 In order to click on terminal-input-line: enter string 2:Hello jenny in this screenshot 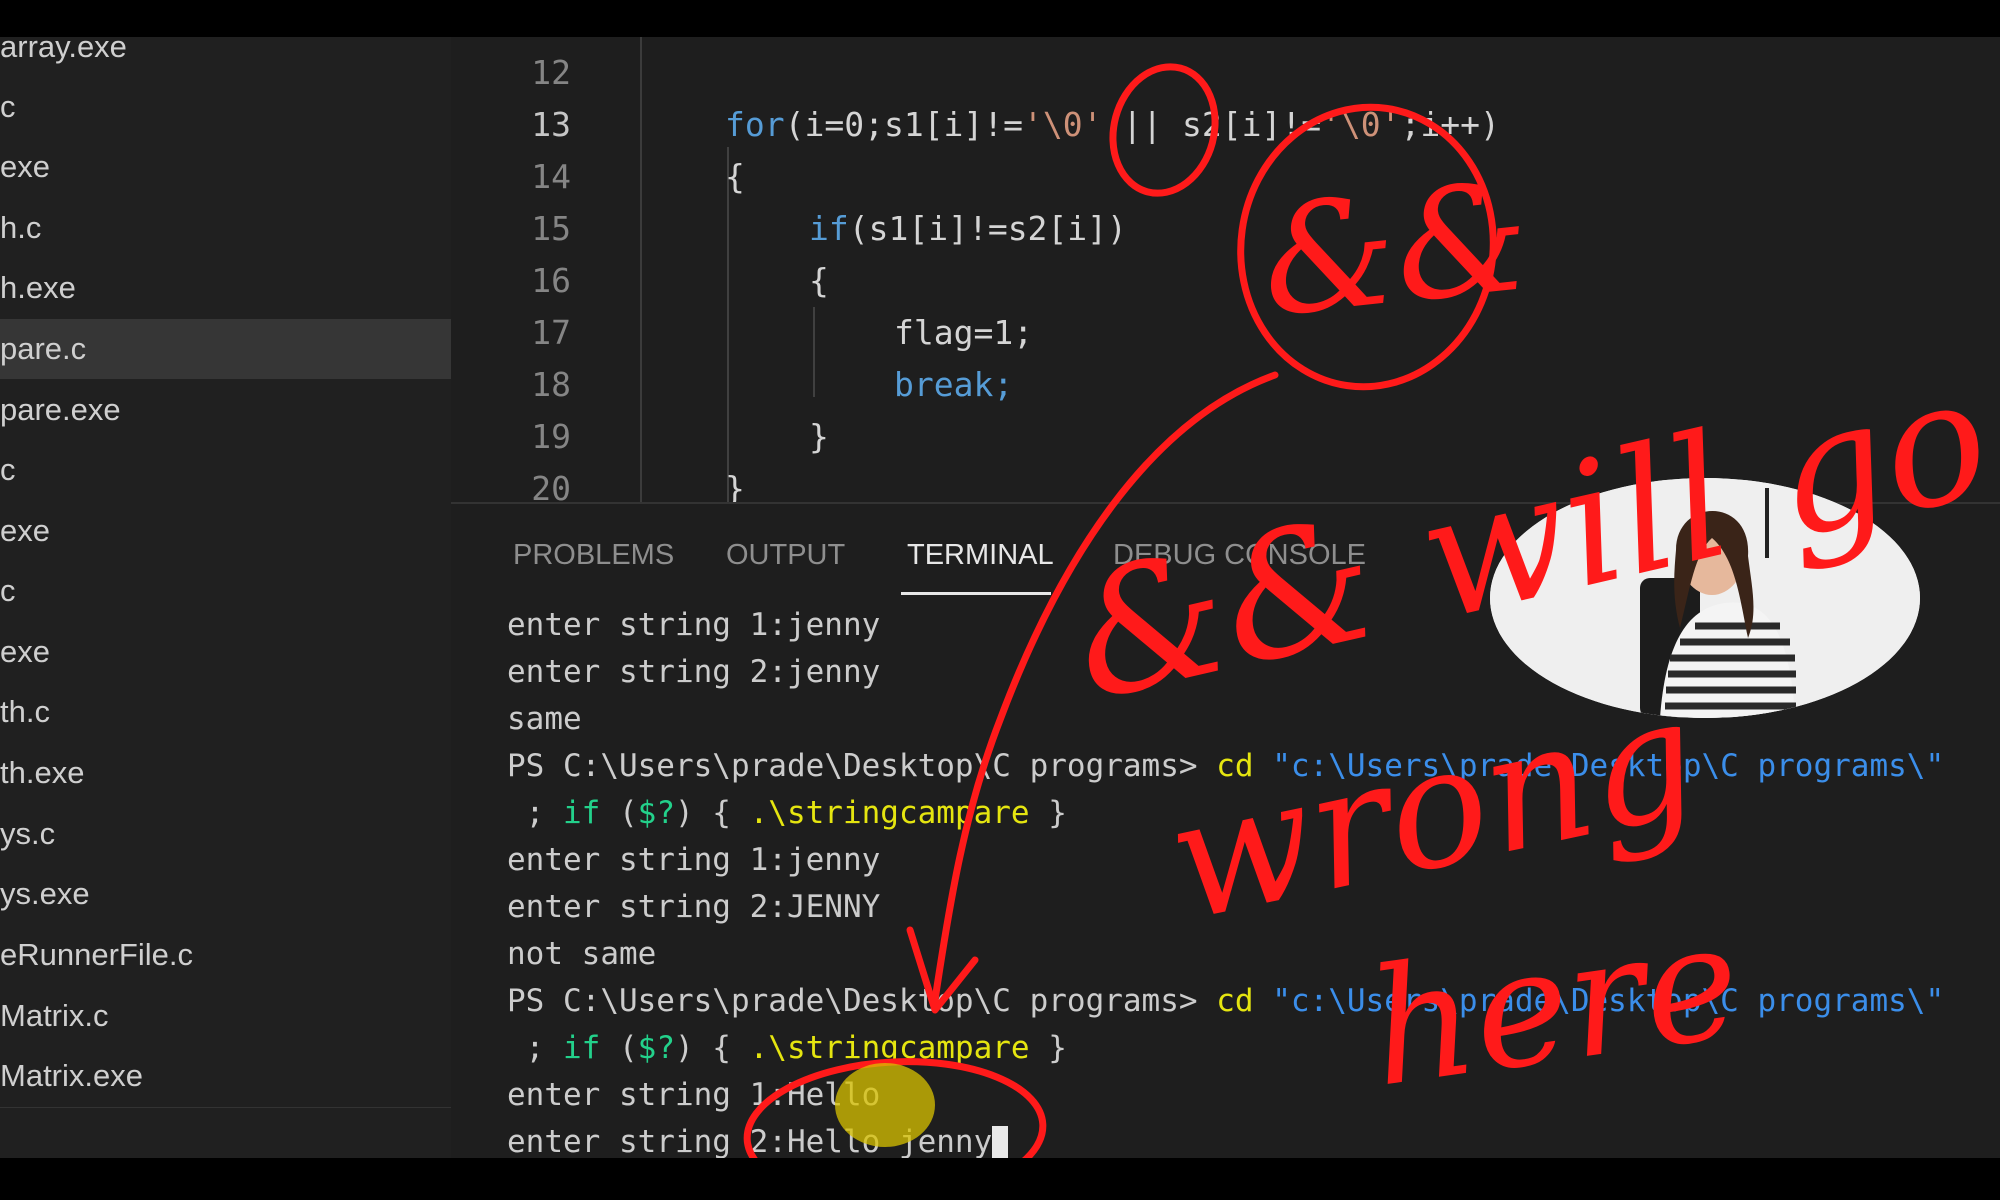, I will do `click(758, 1138)`.